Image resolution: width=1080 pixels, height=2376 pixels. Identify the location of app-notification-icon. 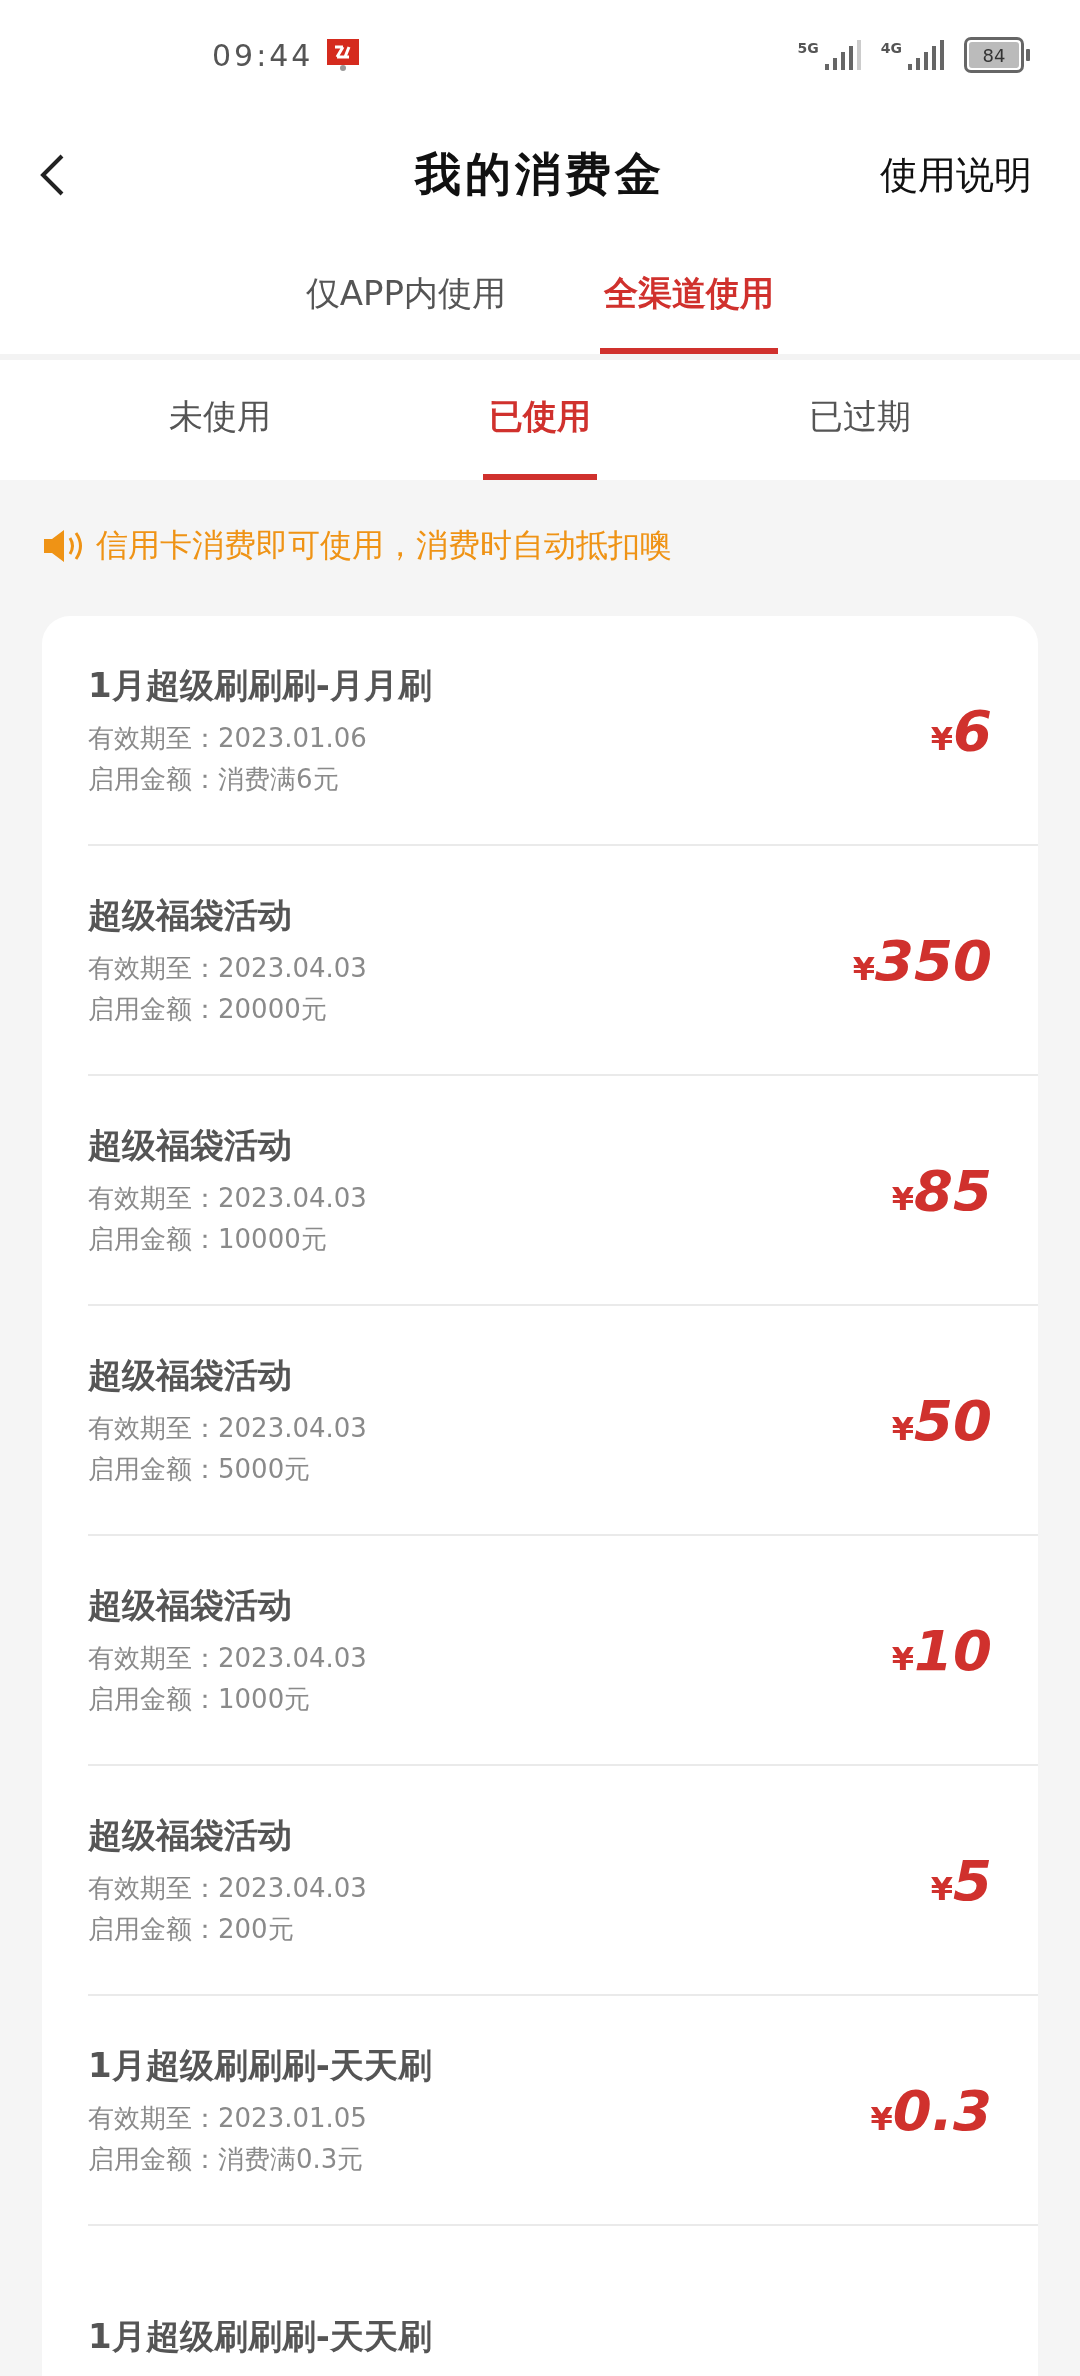
(343, 55).